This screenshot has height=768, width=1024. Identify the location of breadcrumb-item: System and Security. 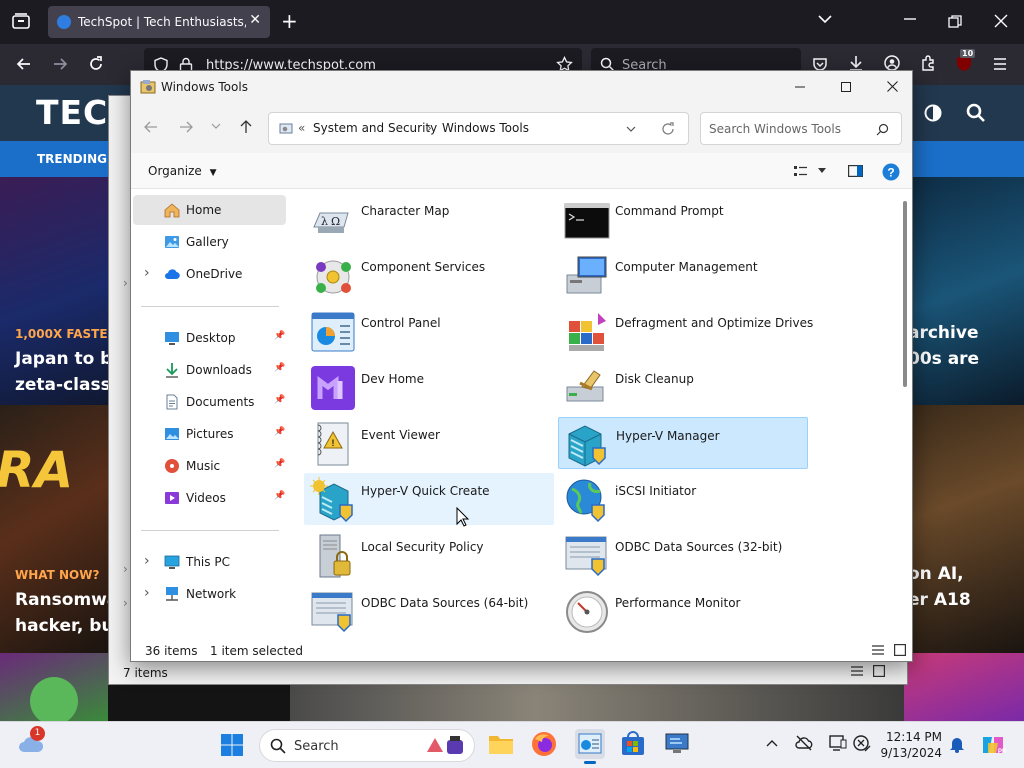
(375, 128).